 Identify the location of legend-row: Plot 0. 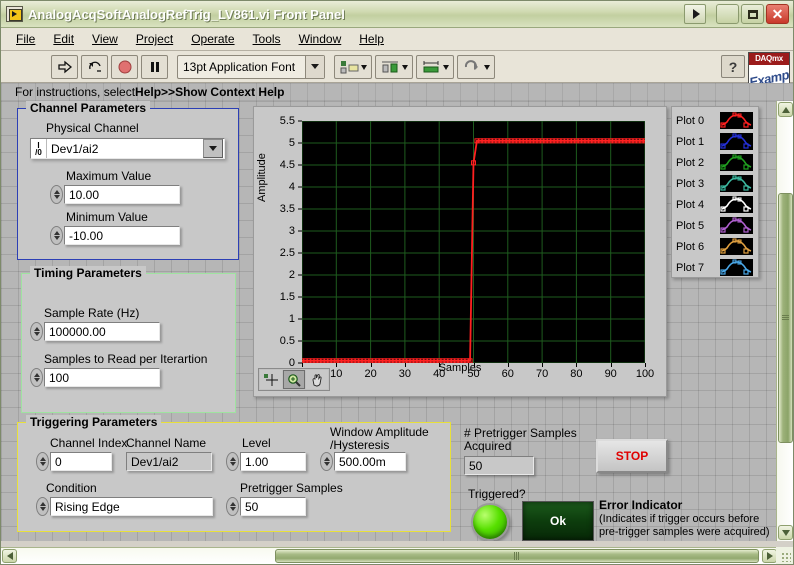
(717, 120).